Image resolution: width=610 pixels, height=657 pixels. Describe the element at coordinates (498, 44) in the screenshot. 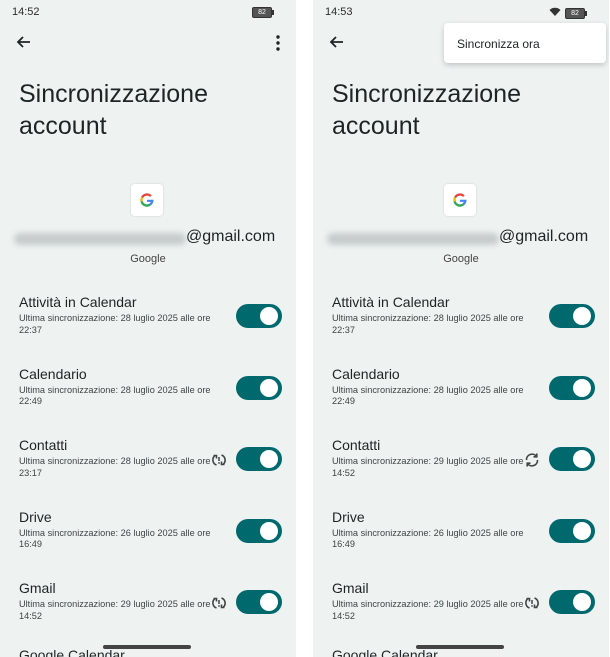

I see `menu-item-sync-now: Sincronizza ora` at that location.